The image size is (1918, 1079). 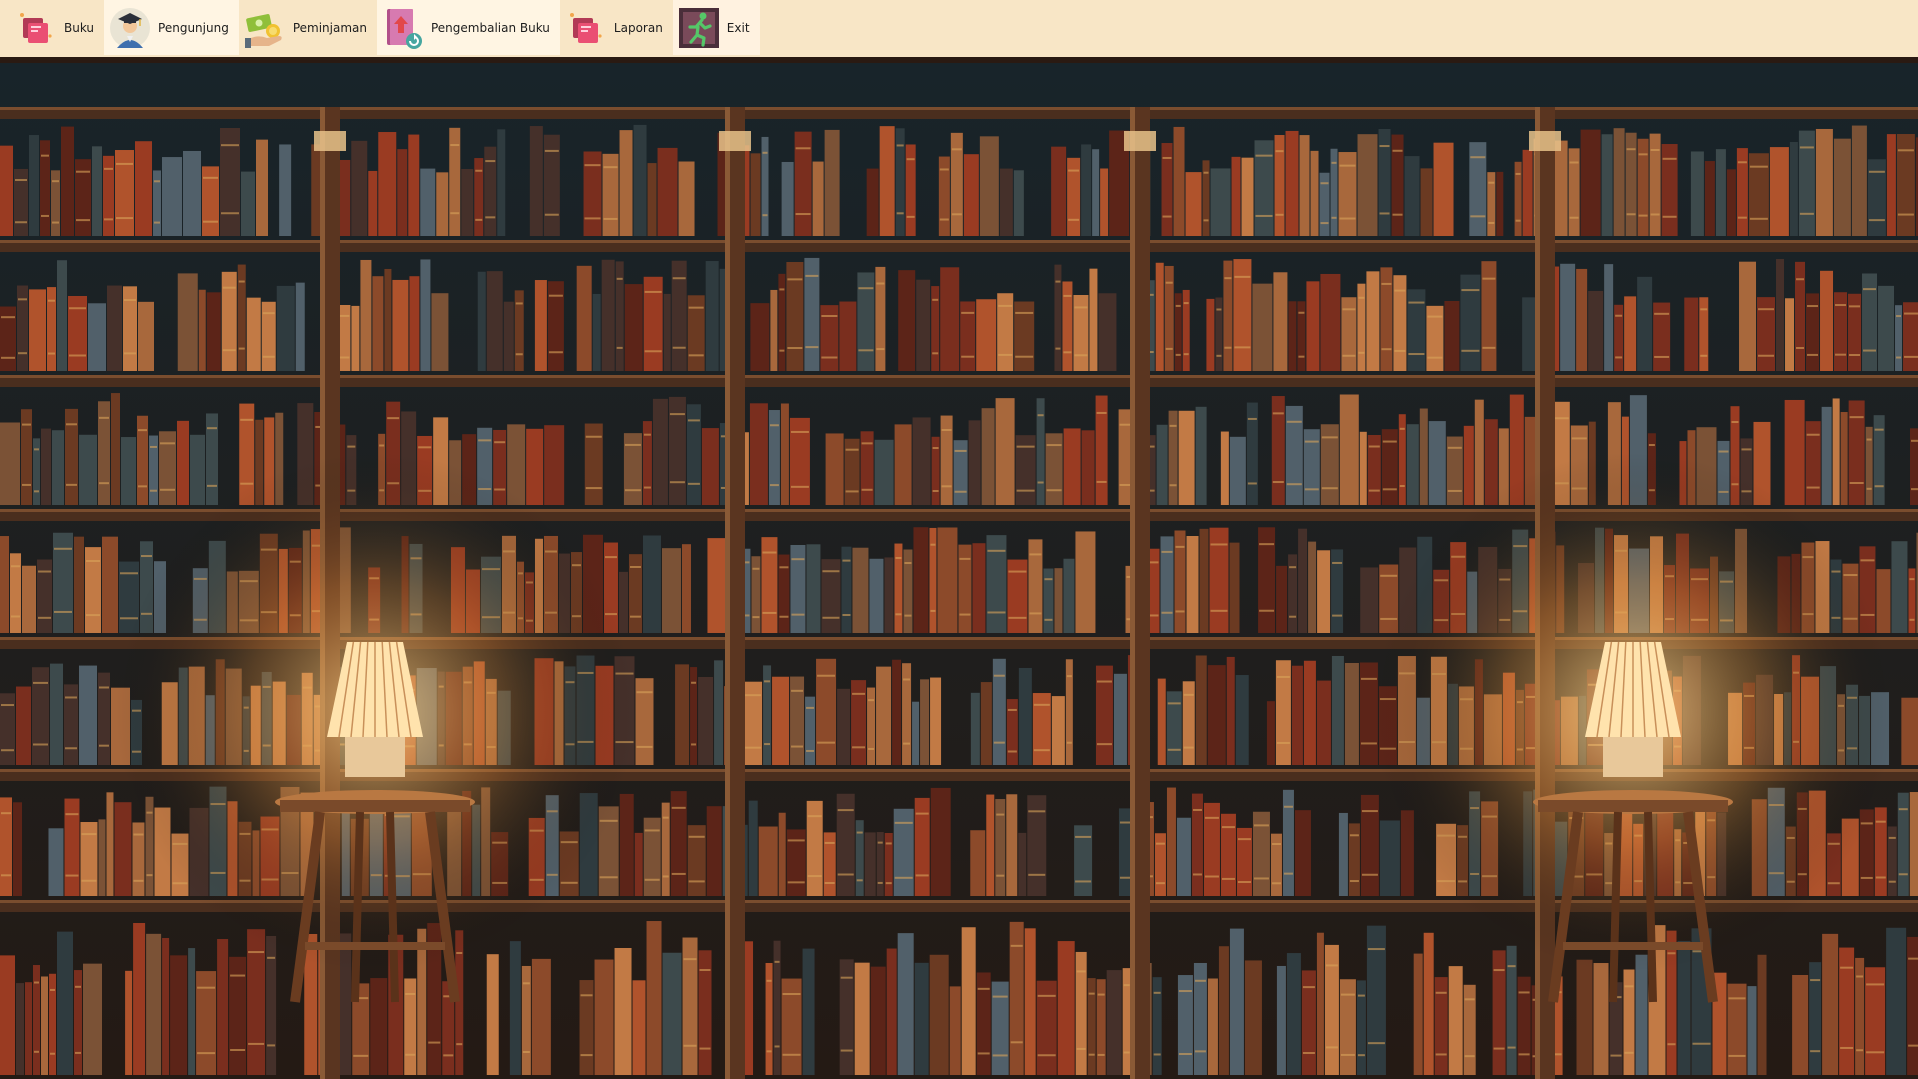 What do you see at coordinates (468, 27) in the screenshot?
I see `toolbar-button-pengembalian-buku: Pengembalian Buku` at bounding box center [468, 27].